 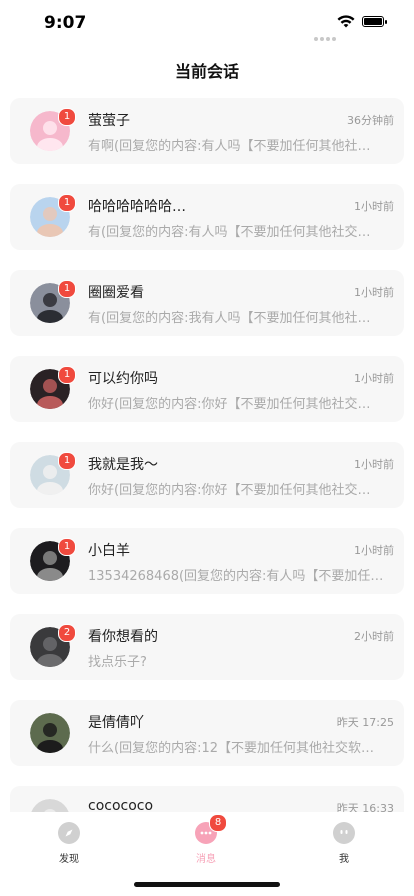 I want to click on contact-name: 小白羊, so click(x=109, y=551).